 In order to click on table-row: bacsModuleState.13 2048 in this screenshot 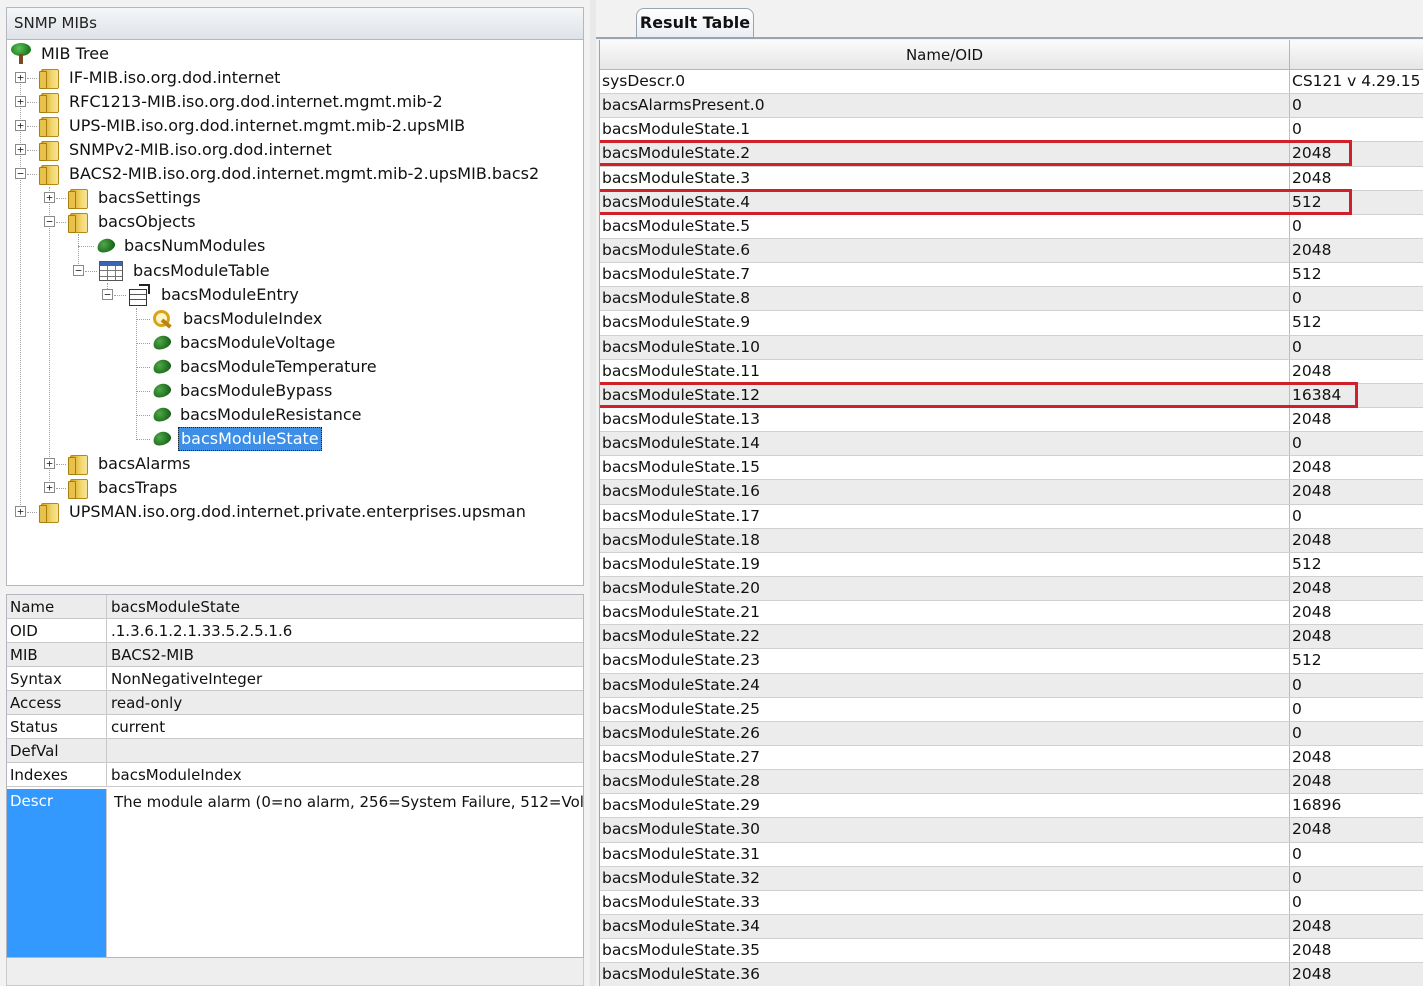, I will do `click(1011, 420)`.